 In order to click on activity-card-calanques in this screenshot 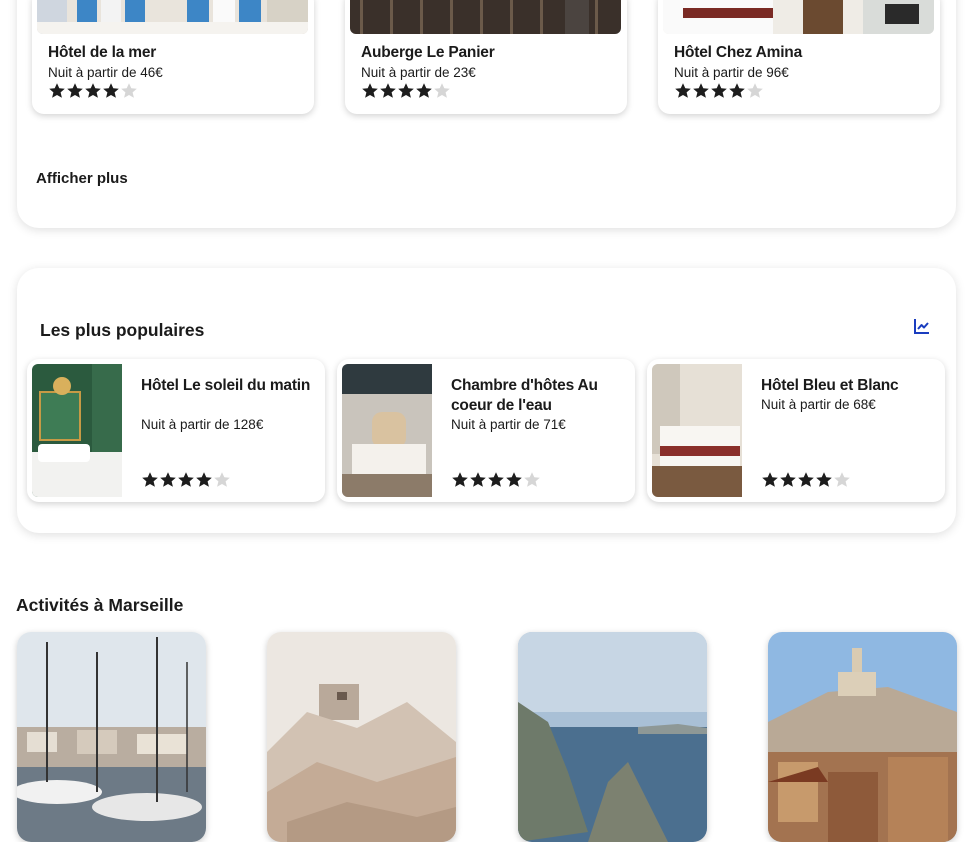, I will do `click(612, 737)`.